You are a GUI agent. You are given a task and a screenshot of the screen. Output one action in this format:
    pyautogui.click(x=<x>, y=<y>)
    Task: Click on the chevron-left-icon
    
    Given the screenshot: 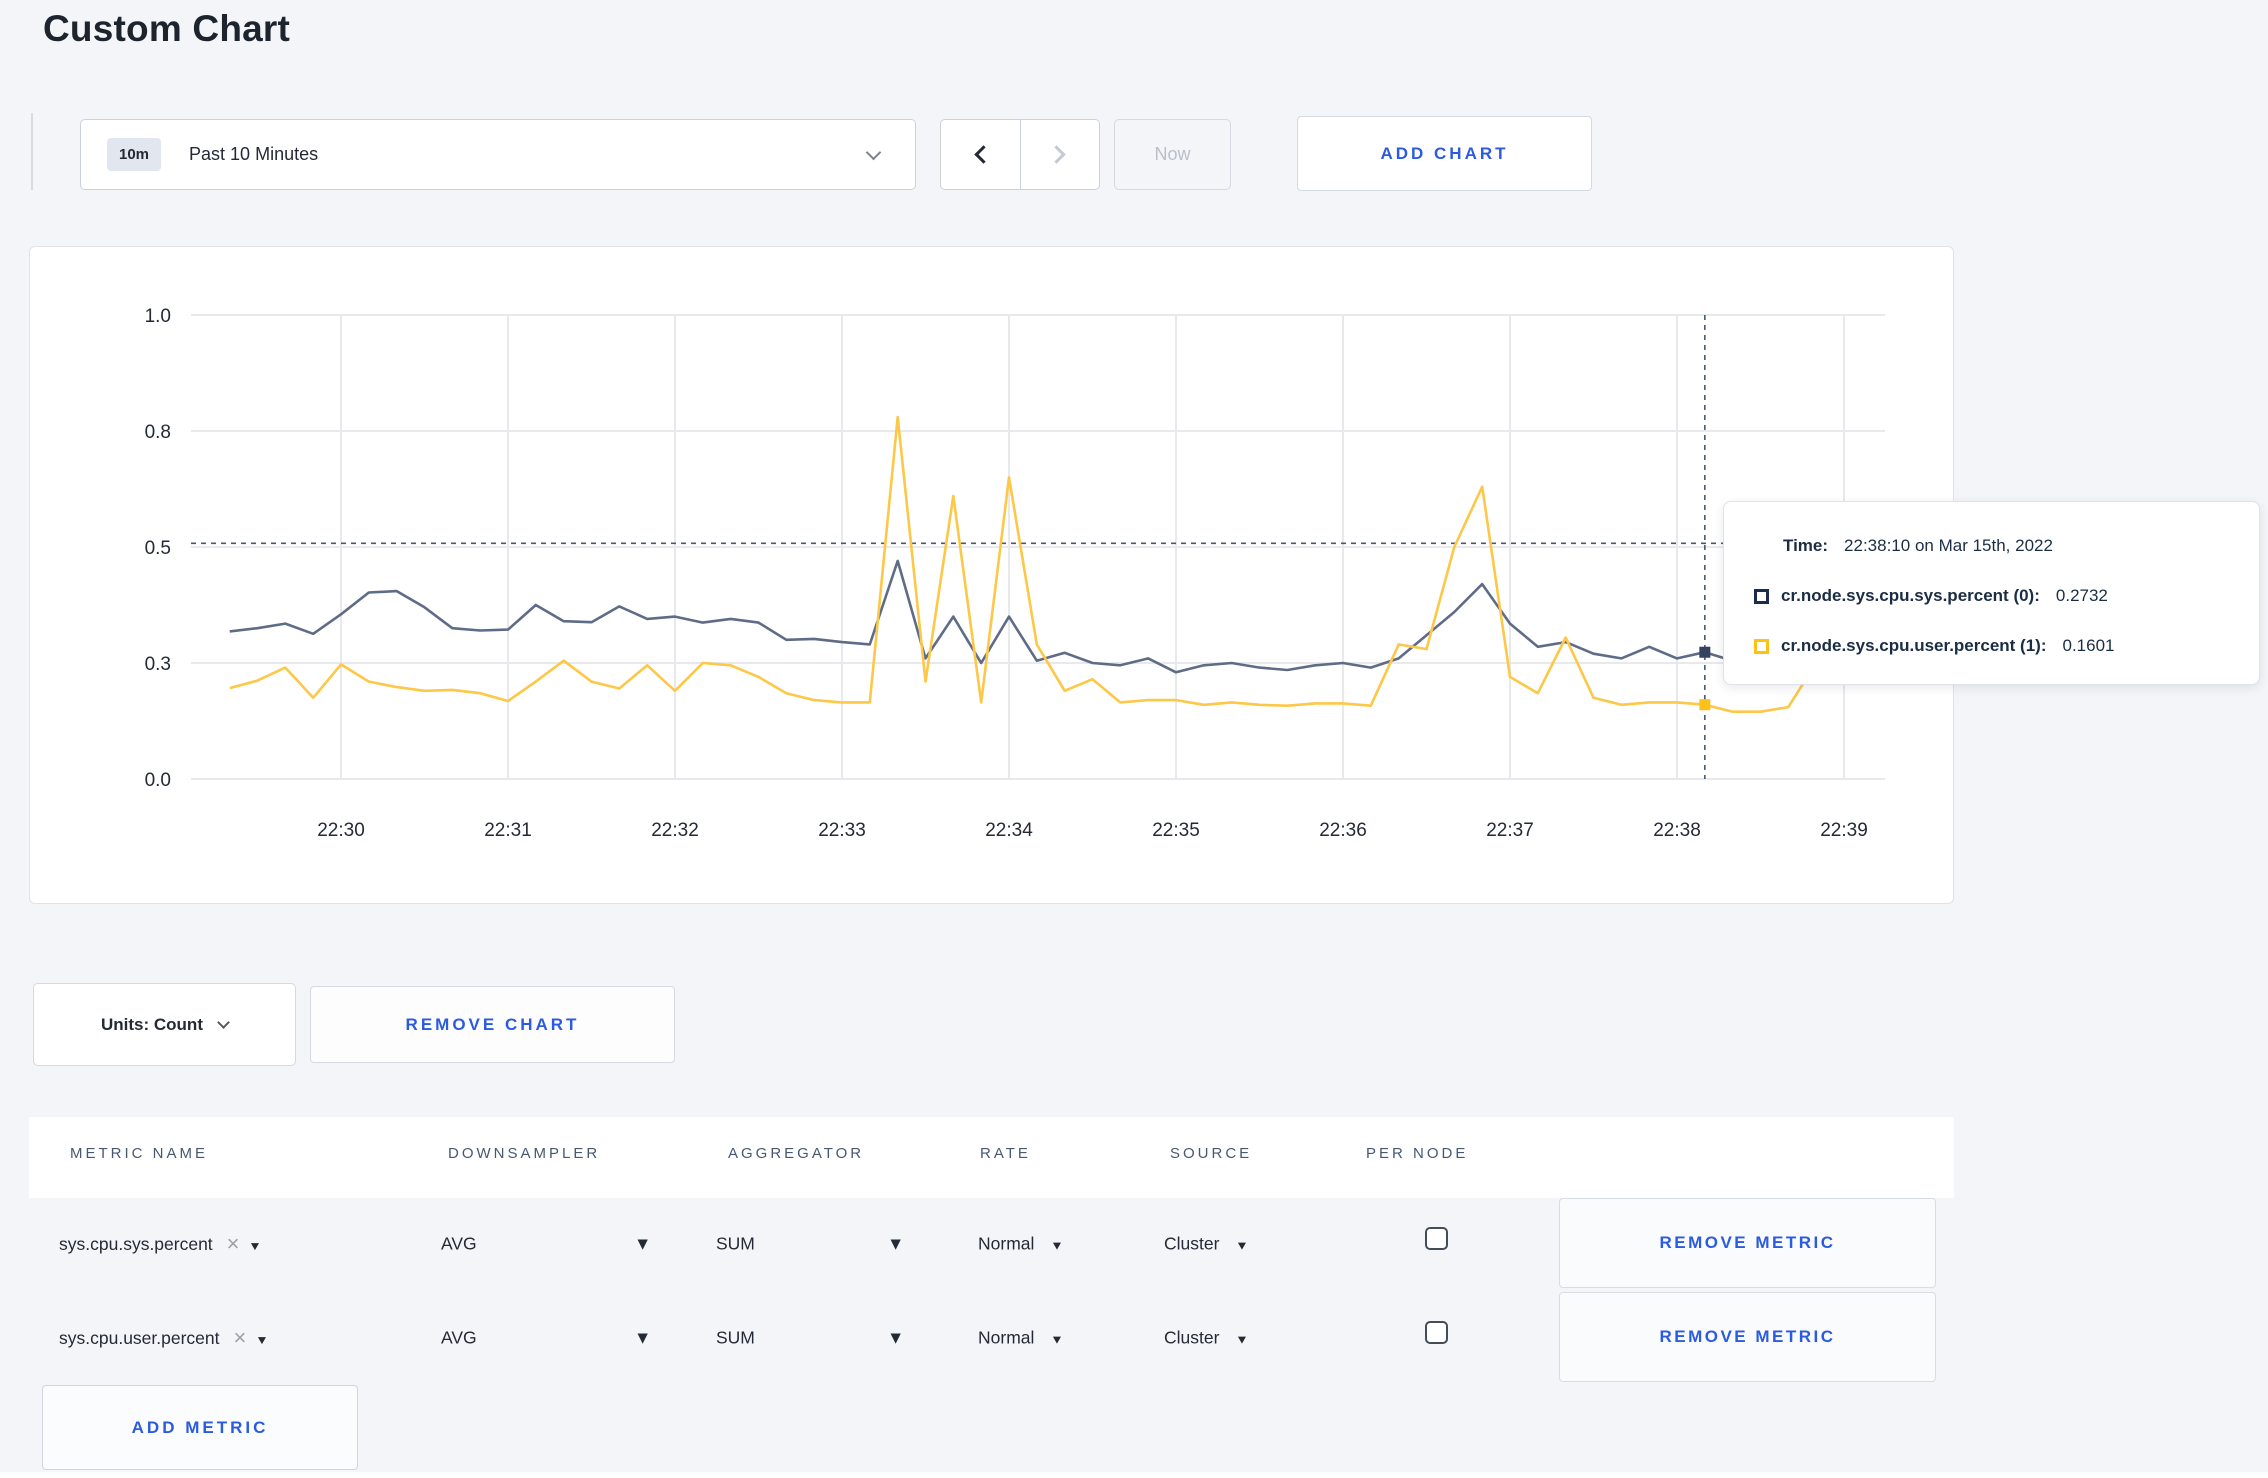 What is the action you would take?
    pyautogui.click(x=983, y=154)
    